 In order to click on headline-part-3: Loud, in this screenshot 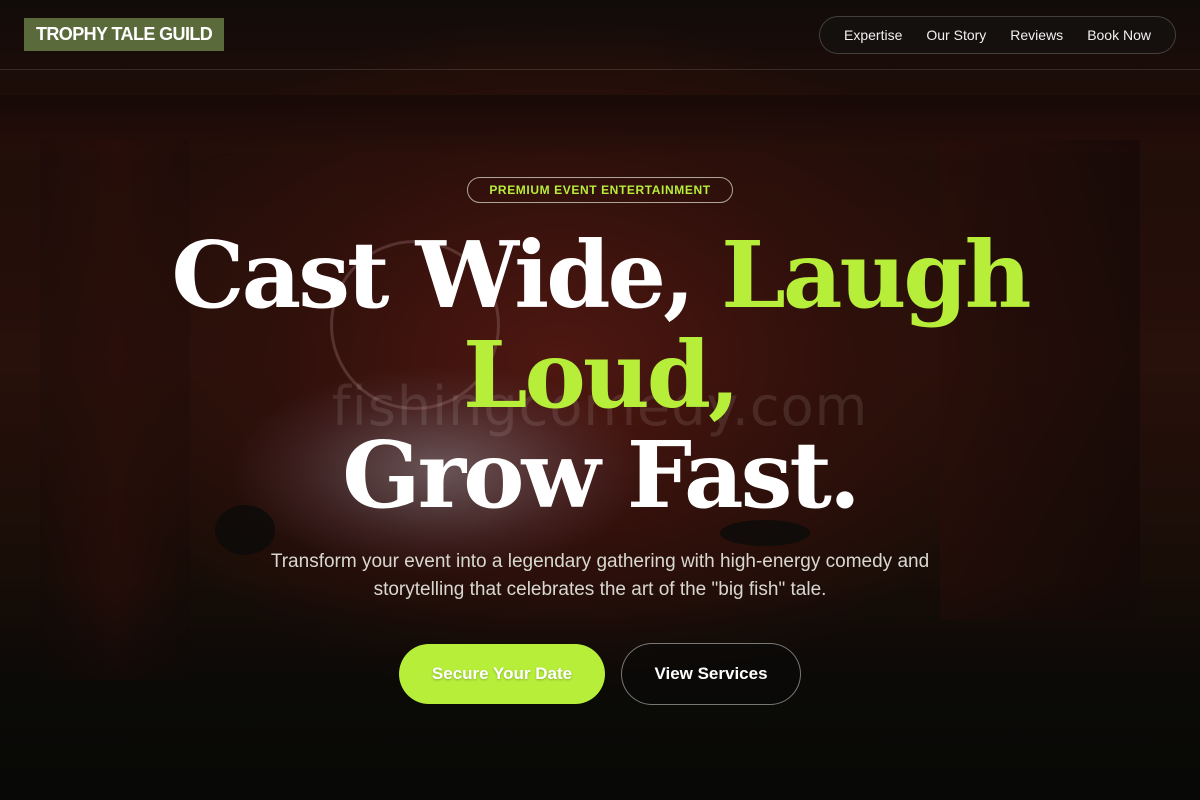, I will do `click(601, 375)`.